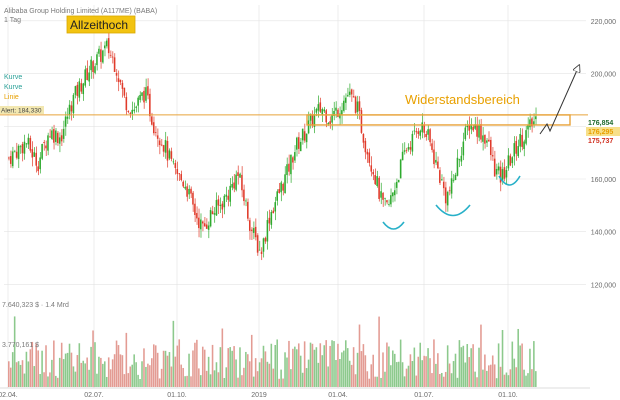 The width and height of the screenshot is (620, 400). Describe the element at coordinates (600, 123) in the screenshot. I see `price-tag-label: 176,854` at that location.